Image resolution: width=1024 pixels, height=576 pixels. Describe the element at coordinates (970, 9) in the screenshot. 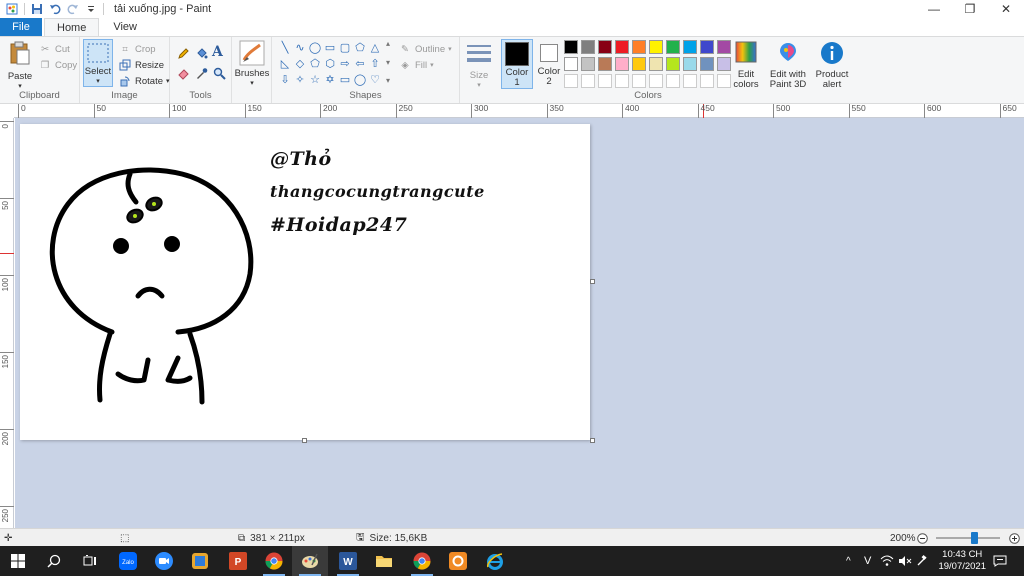

I see `maximize-button: ❐` at that location.